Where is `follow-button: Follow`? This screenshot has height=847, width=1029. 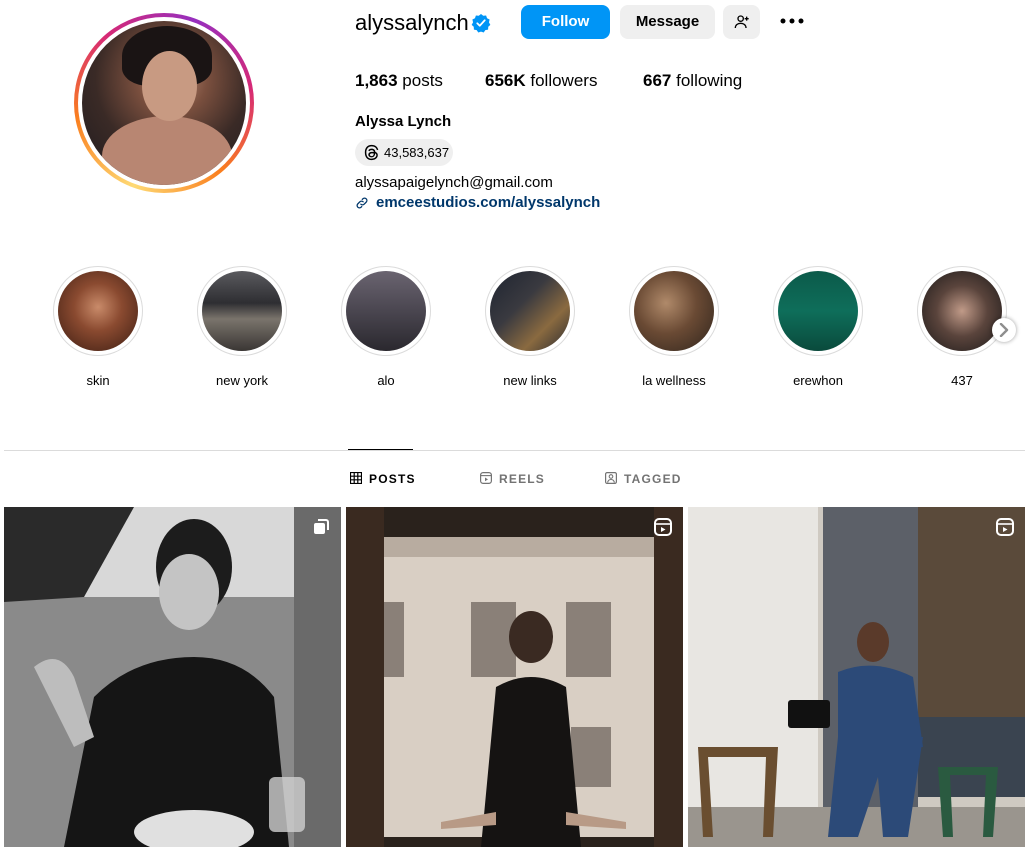 follow-button: Follow is located at coordinates (565, 22).